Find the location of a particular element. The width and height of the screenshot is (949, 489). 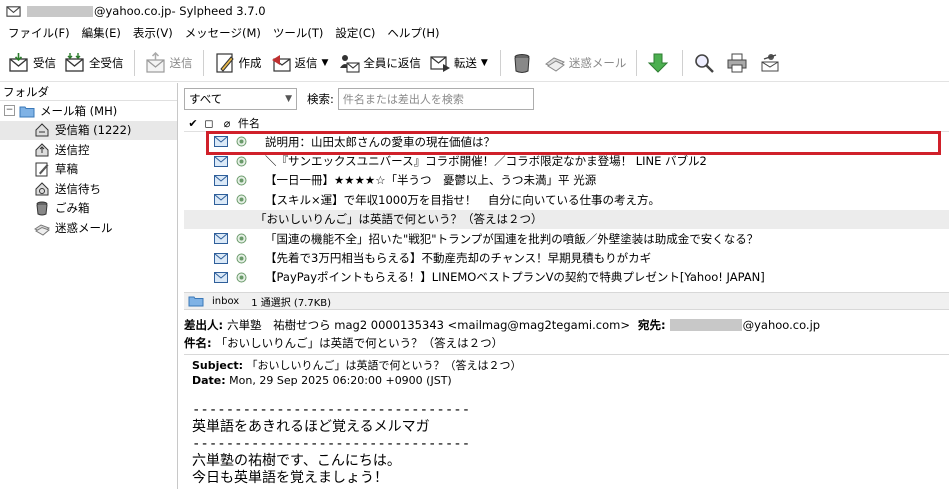

message-row: 【スキル×運】で年収1000万を目指せ！ 自分に向いている仕事の考え方。 is located at coordinates (566, 199).